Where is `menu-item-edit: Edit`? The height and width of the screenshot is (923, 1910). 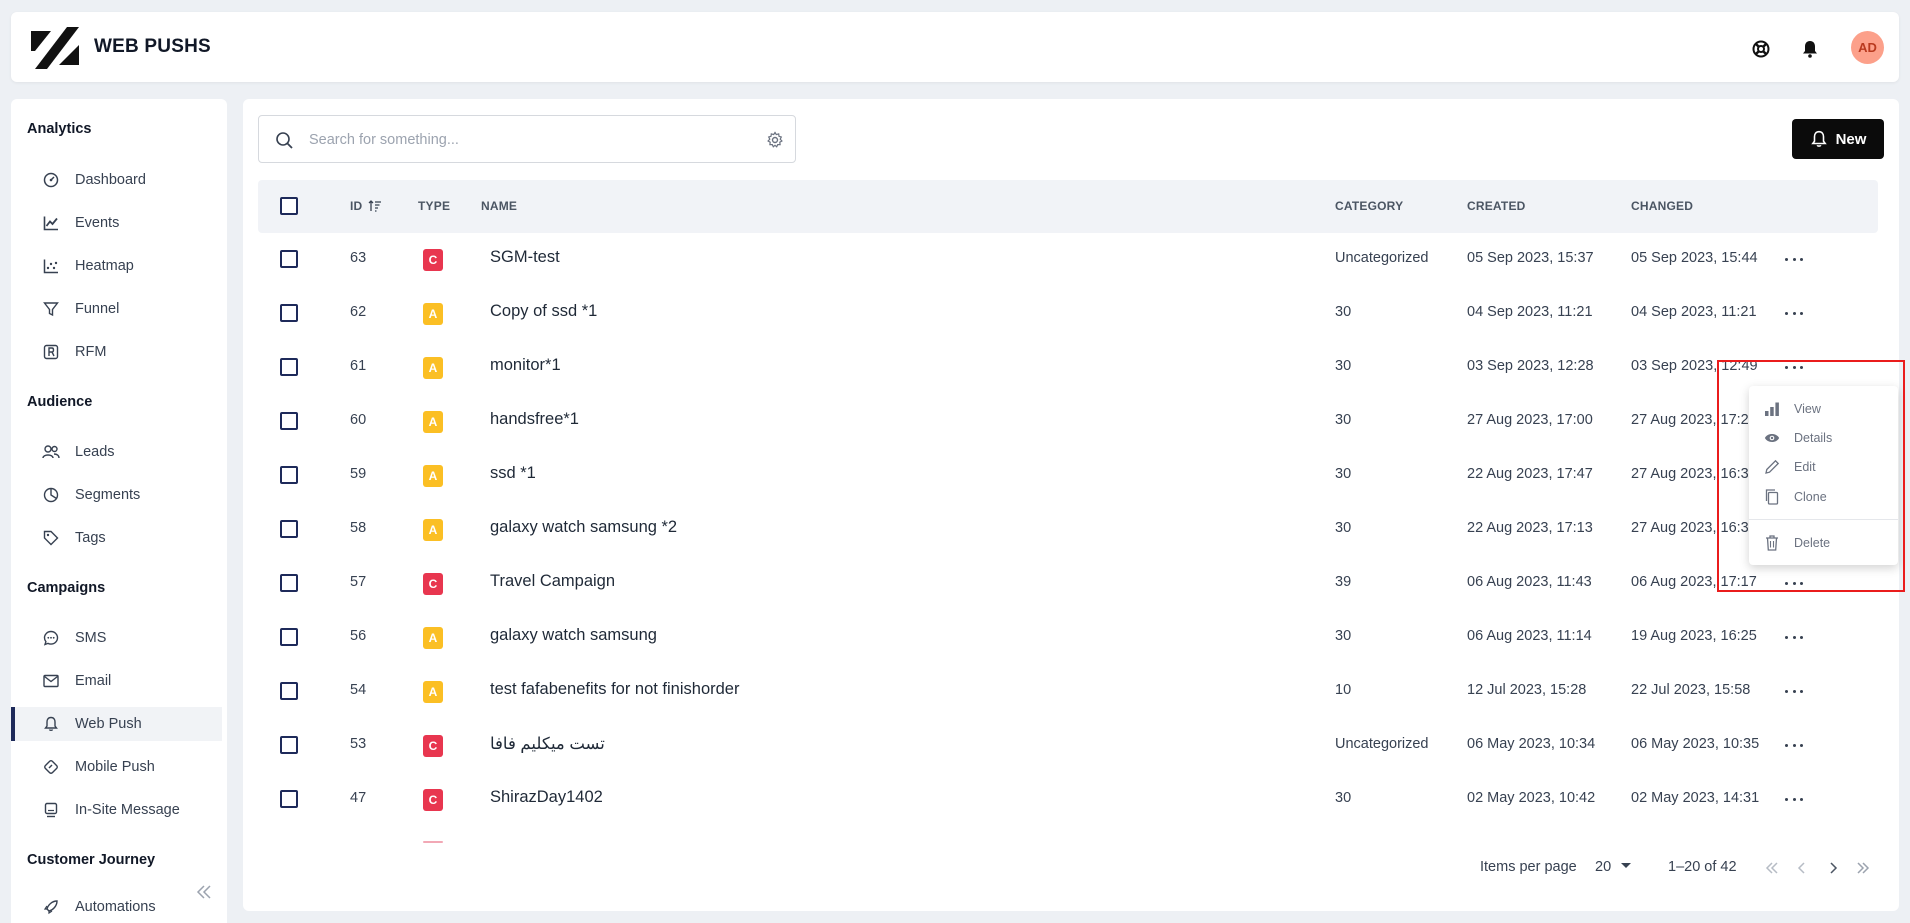
menu-item-edit: Edit is located at coordinates (1823, 467).